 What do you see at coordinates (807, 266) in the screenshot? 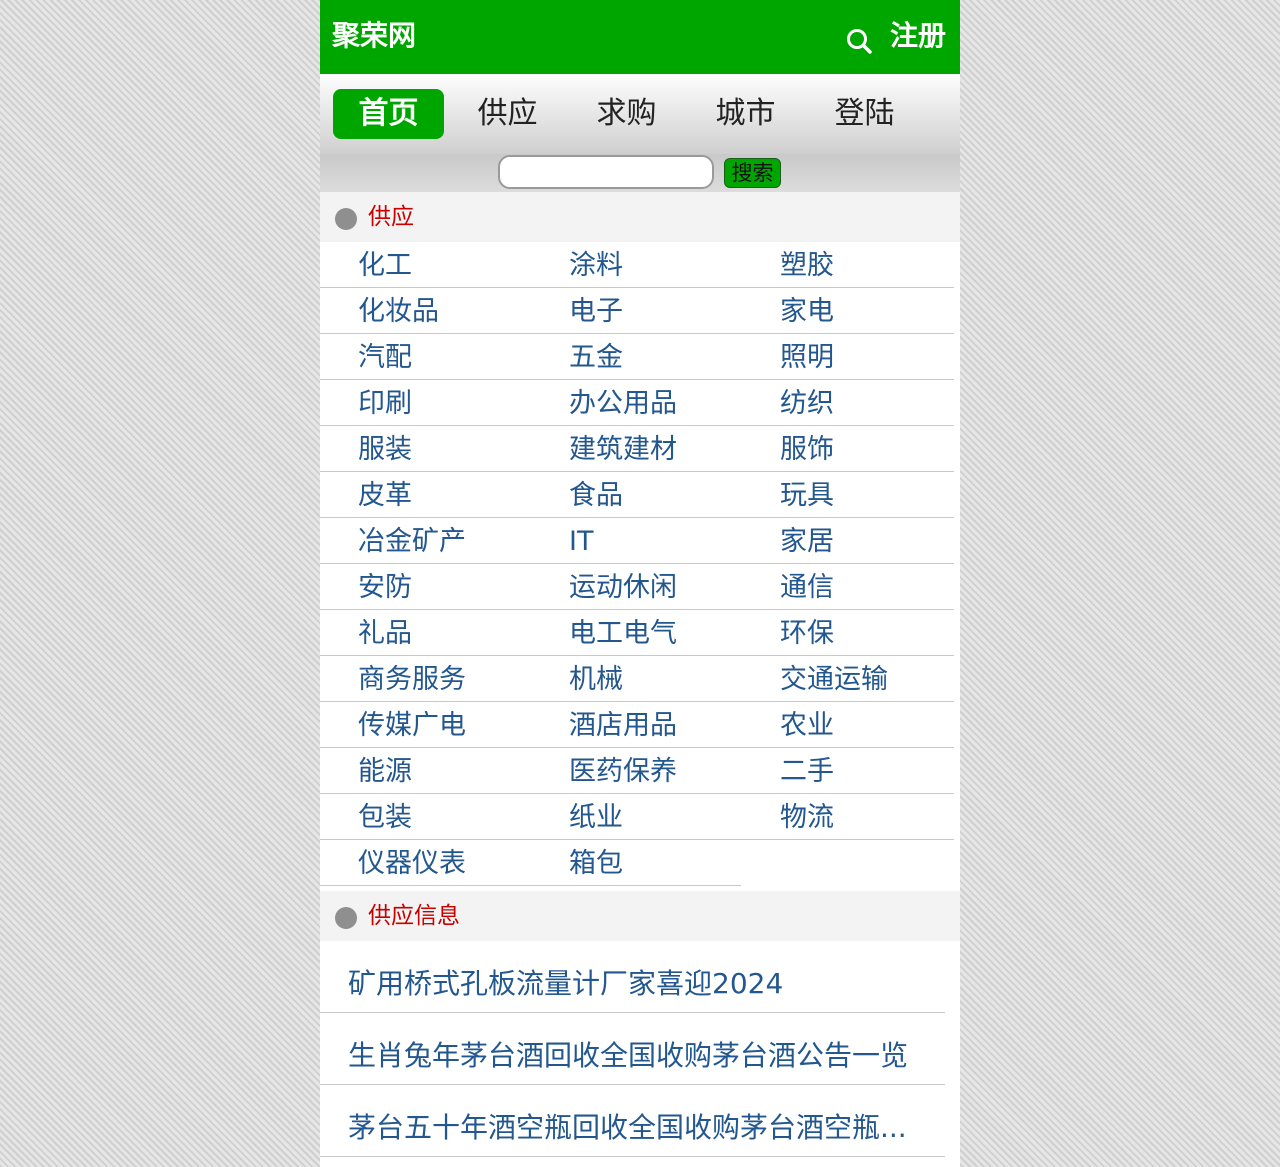
I see `category-link: 塑胶` at bounding box center [807, 266].